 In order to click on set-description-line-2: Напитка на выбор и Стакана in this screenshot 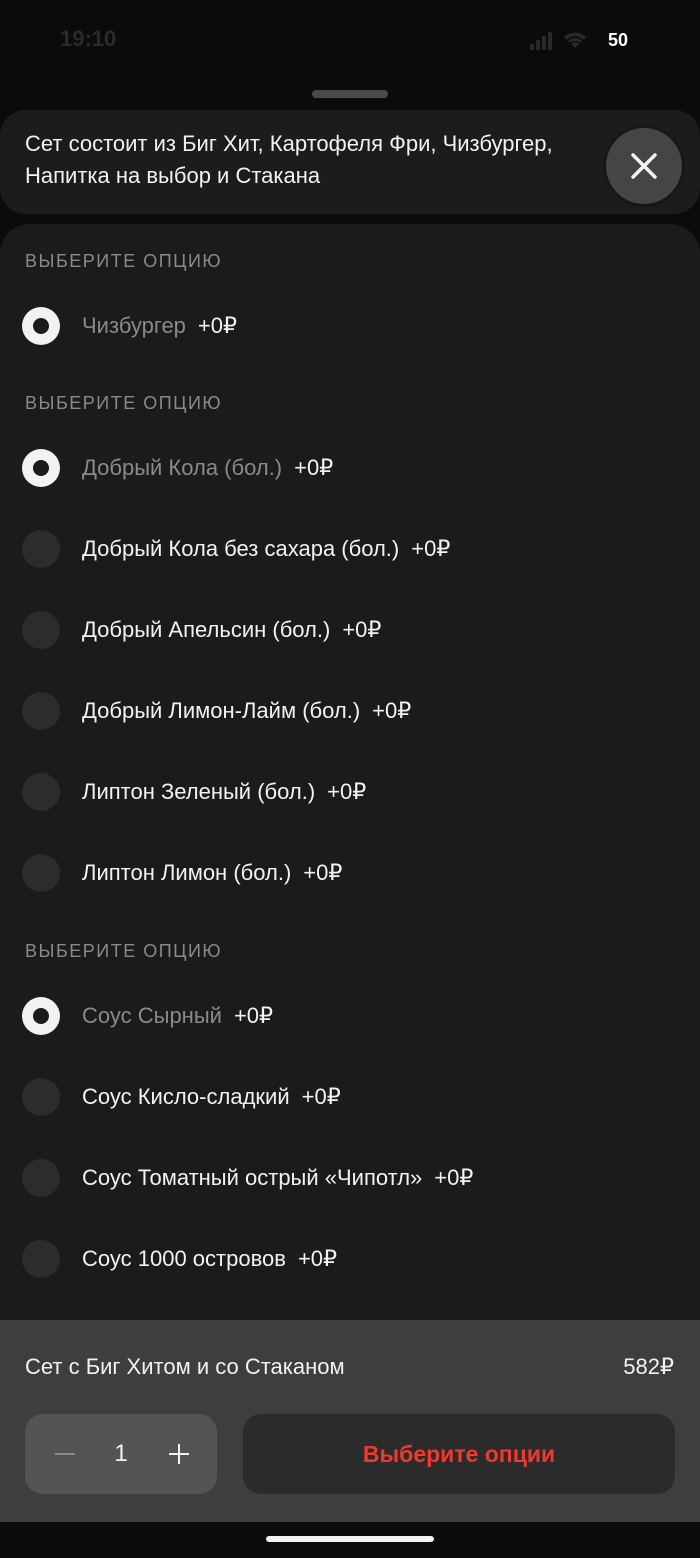, I will do `click(173, 175)`.